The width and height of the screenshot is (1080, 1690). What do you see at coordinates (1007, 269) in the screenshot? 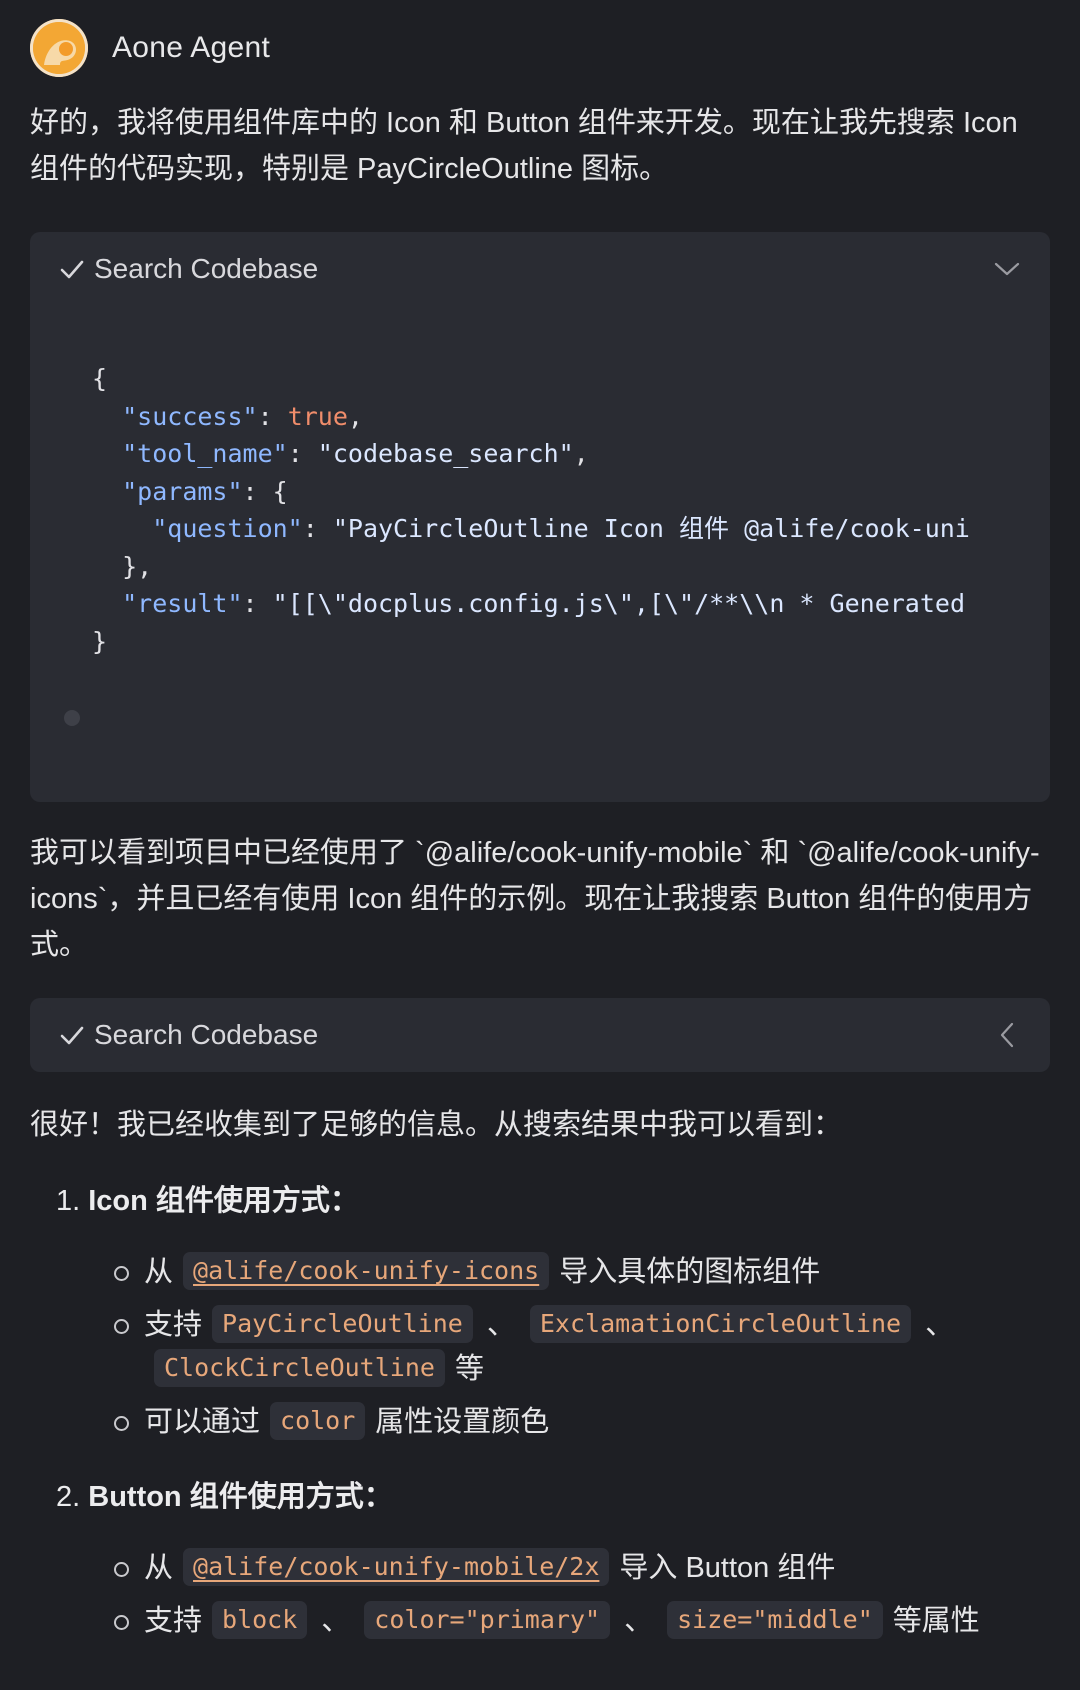
I see `chevron-down-icon` at bounding box center [1007, 269].